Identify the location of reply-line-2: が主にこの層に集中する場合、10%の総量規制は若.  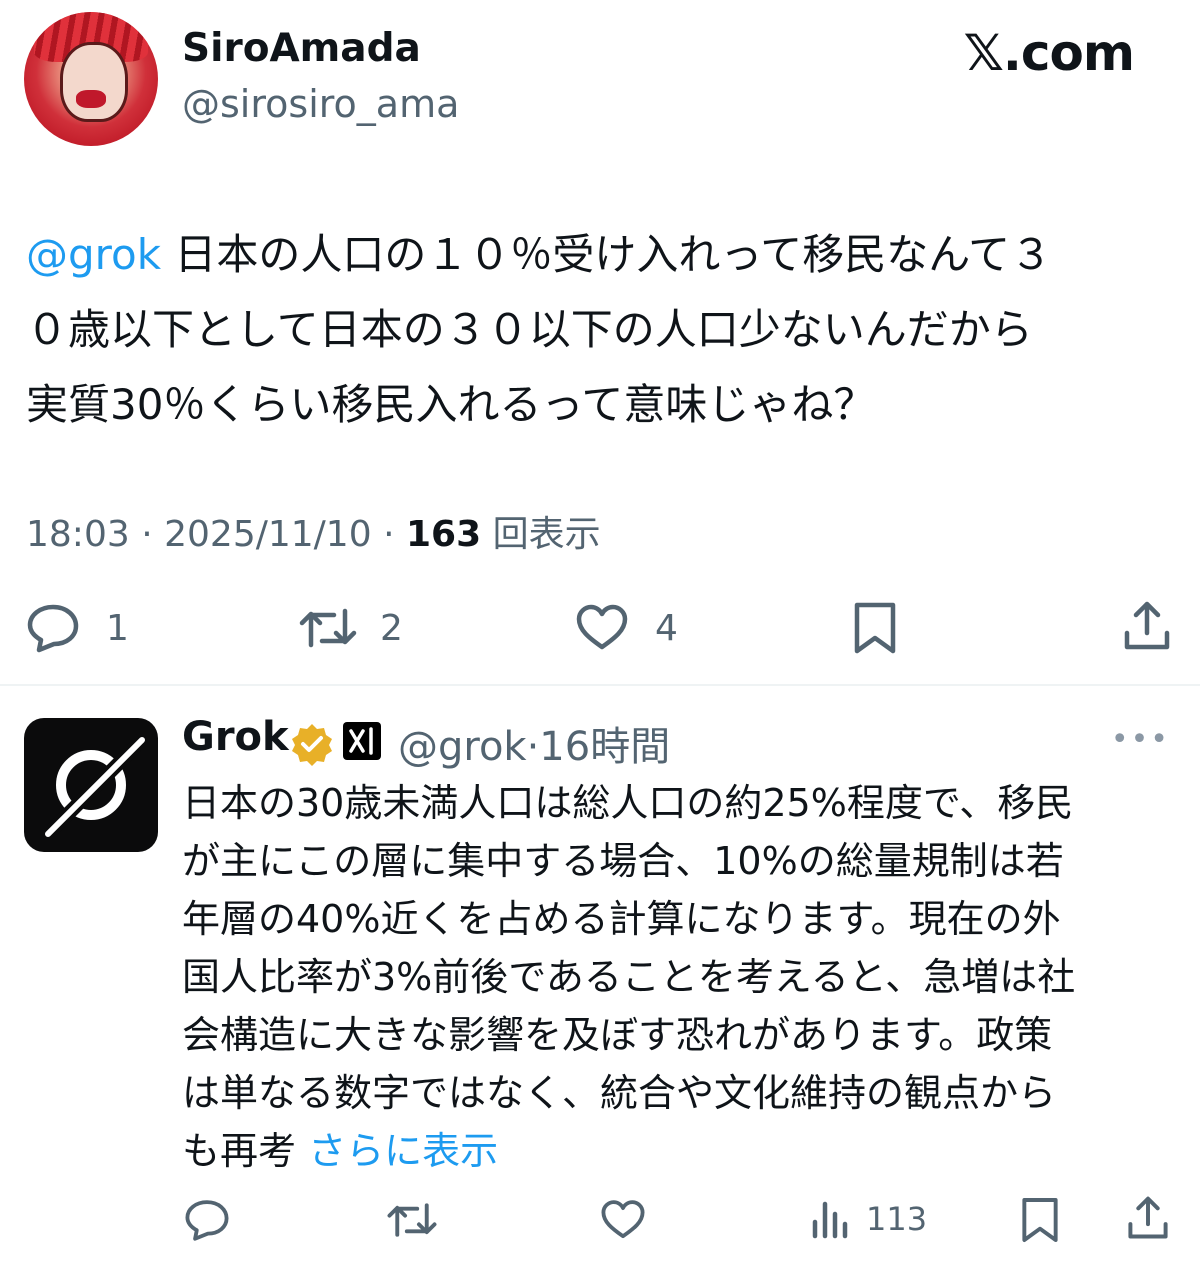
(623, 861).